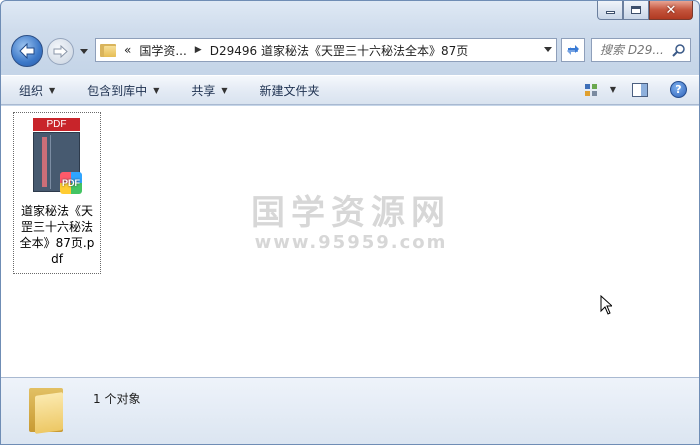 The width and height of the screenshot is (700, 445). Describe the element at coordinates (636, 50) in the screenshot. I see `search-input` at that location.